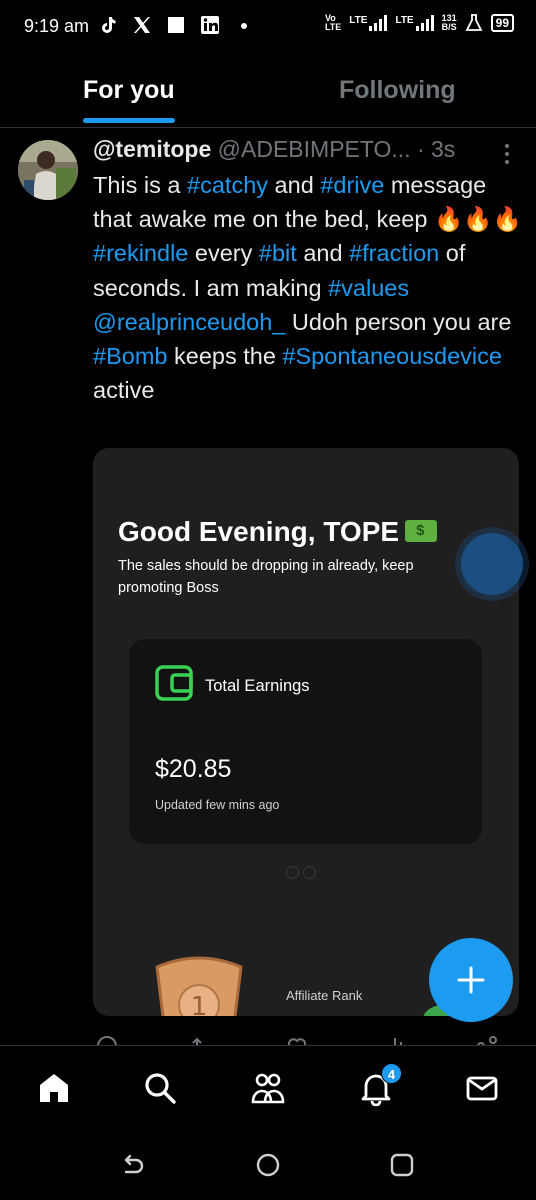  Describe the element at coordinates (477, 219) in the screenshot. I see `fire-emojis: 🔥🔥🔥` at that location.